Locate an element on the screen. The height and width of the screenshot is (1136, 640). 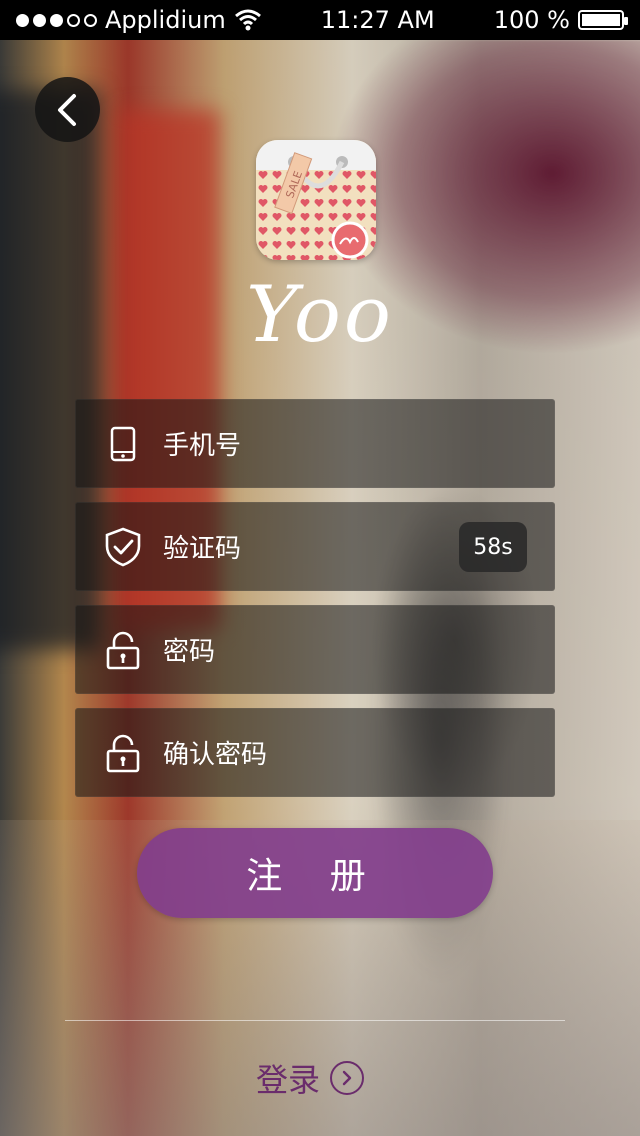
status-bar: Applidium 11:27 AM 100 % is located at coordinates (320, 20).